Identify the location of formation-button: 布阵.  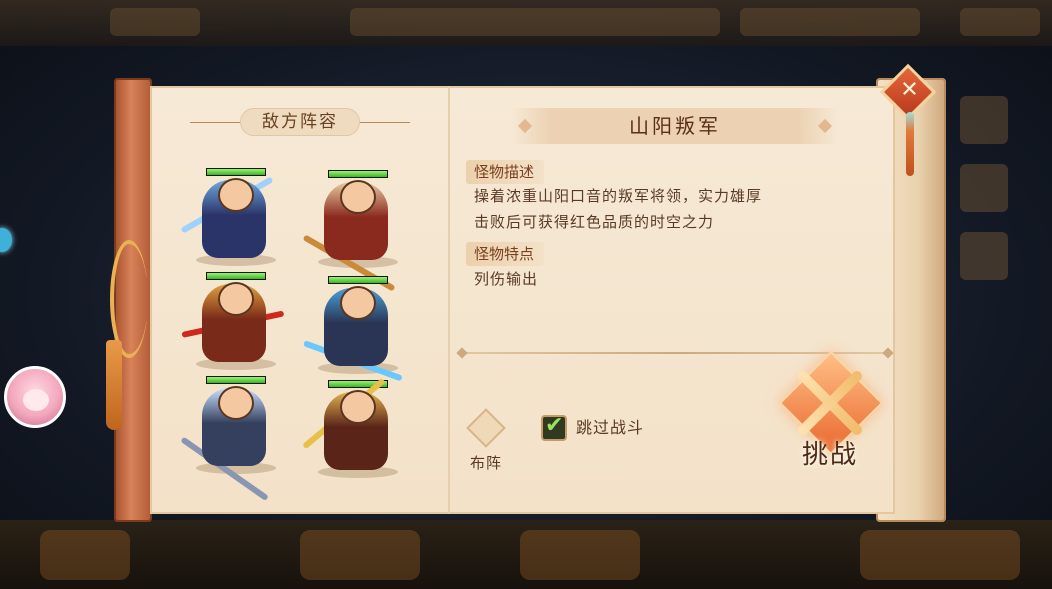
(486, 440).